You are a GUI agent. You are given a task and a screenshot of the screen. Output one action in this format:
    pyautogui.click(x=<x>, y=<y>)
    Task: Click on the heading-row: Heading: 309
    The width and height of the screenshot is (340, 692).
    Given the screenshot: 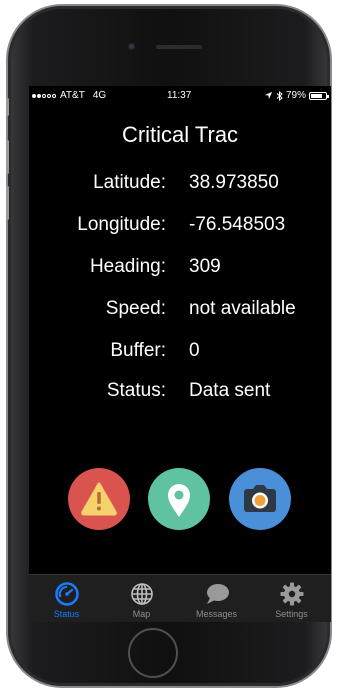 What is the action you would take?
    pyautogui.click(x=180, y=267)
    